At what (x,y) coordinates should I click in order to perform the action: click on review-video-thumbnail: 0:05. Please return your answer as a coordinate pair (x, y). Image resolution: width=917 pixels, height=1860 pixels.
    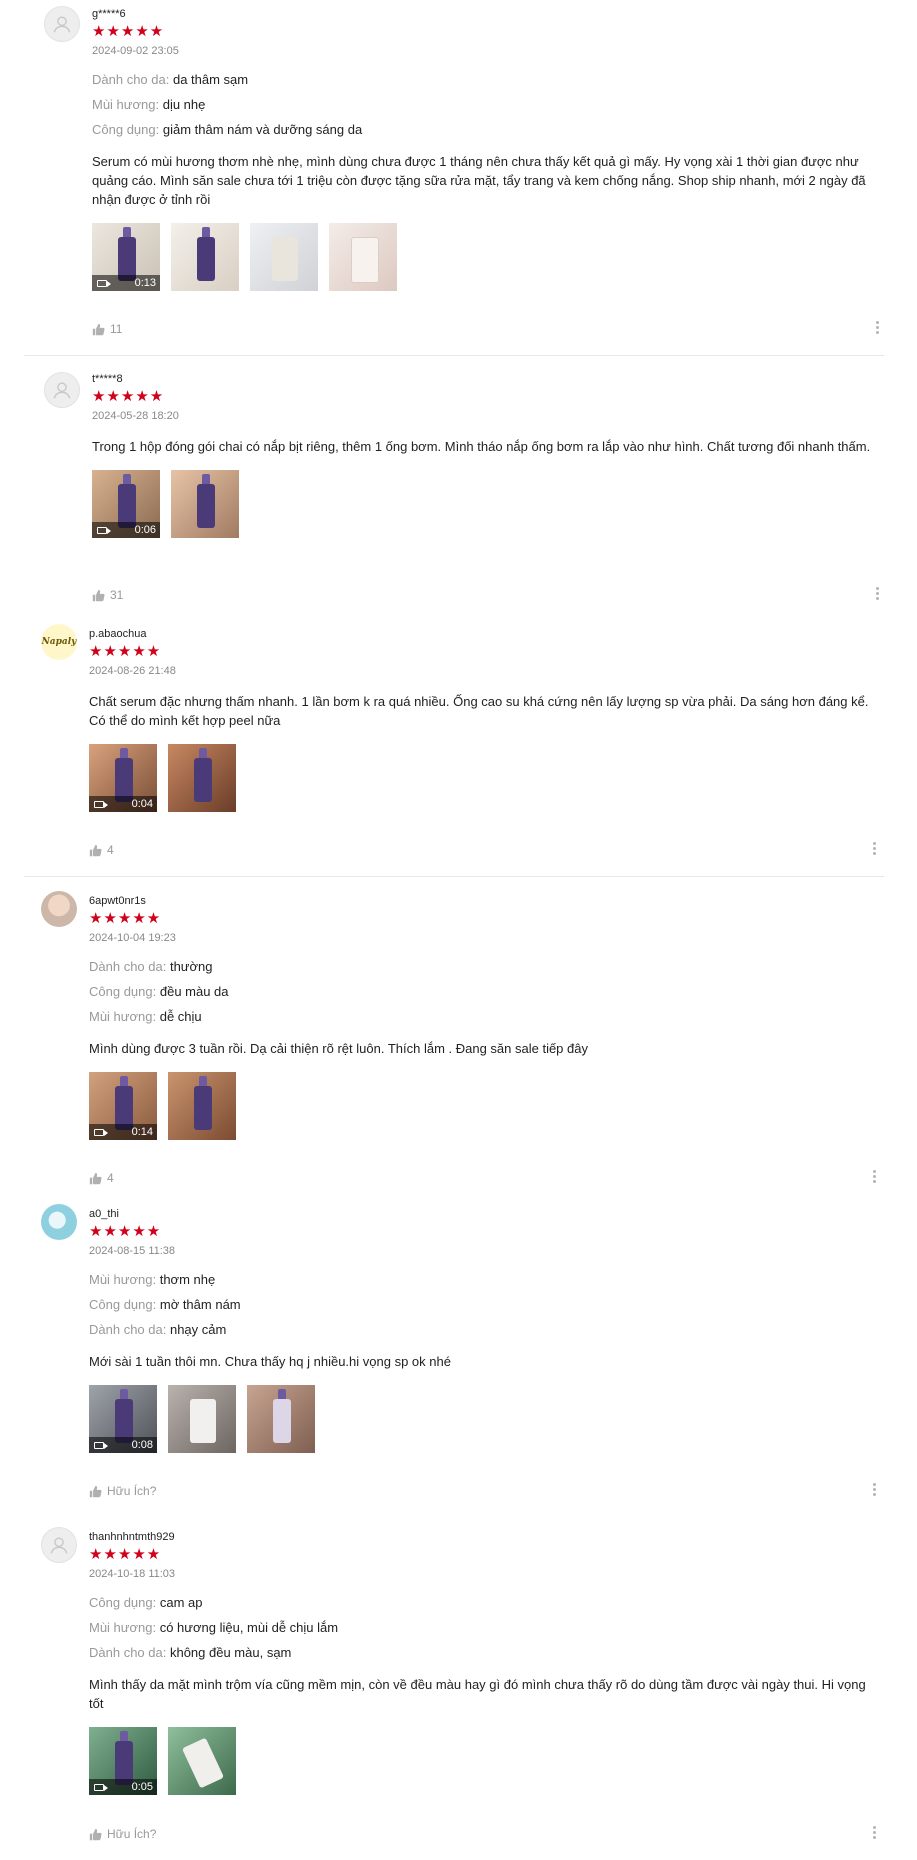
    Looking at the image, I should click on (123, 1761).